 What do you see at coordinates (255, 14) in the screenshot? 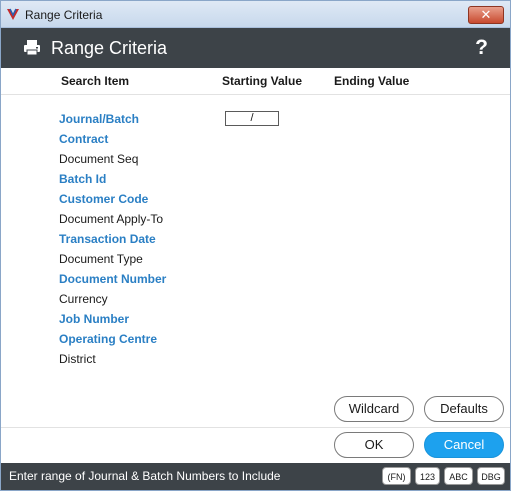
I see `title-bar: Range Criteria ✕` at bounding box center [255, 14].